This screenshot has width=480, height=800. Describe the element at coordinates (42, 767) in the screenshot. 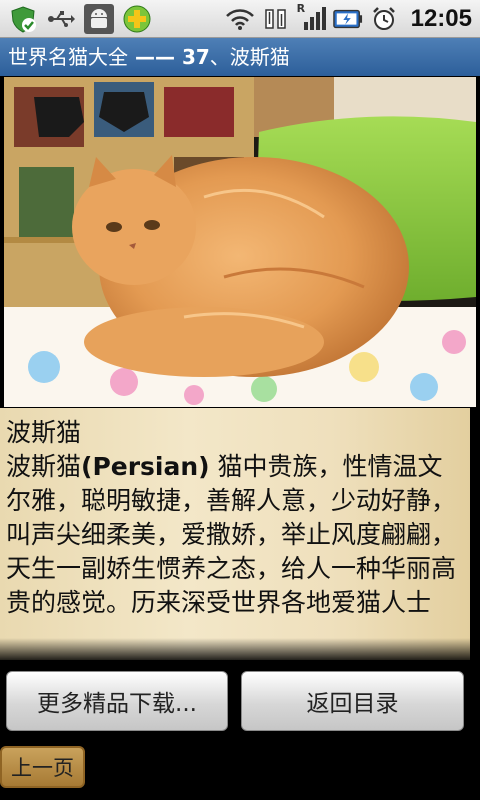

I see `previous-page-button: 上一页` at that location.